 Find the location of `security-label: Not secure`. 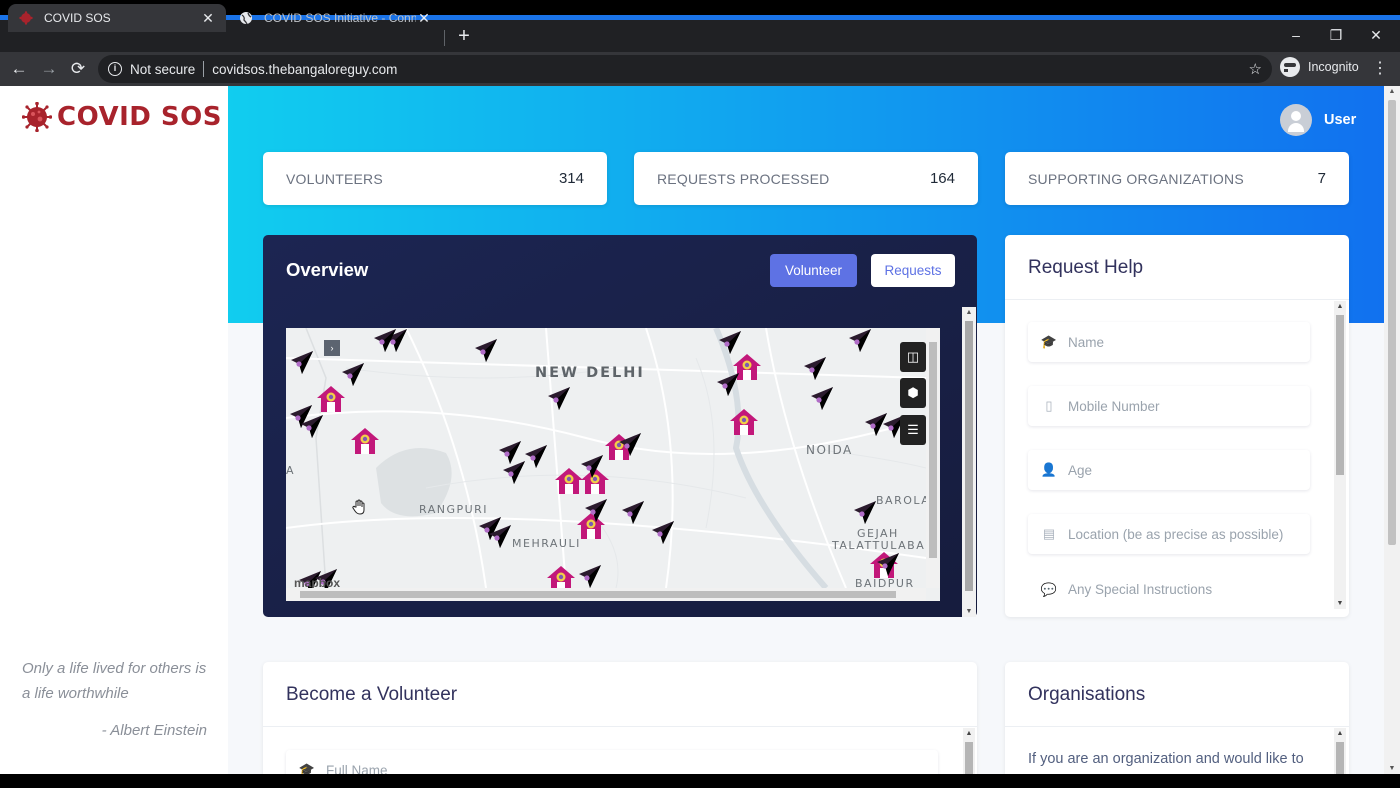

security-label: Not secure is located at coordinates (163, 69).